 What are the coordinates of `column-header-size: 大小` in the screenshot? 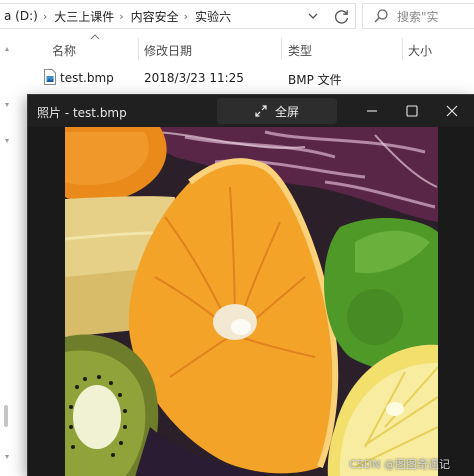 It's located at (420, 50).